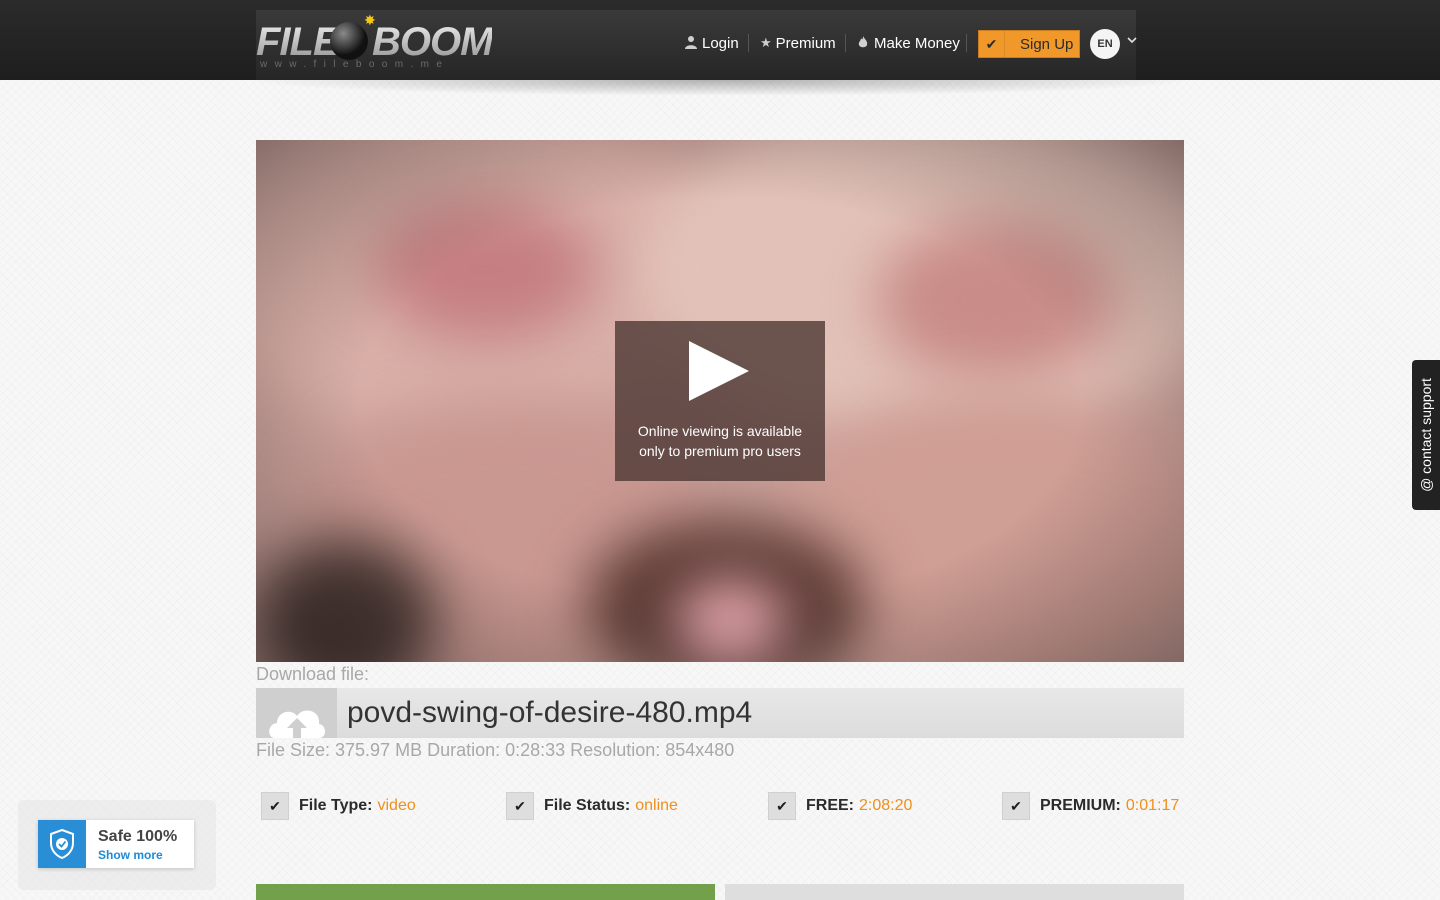  I want to click on premium-notice-line1: Online viewing is available, so click(720, 431).